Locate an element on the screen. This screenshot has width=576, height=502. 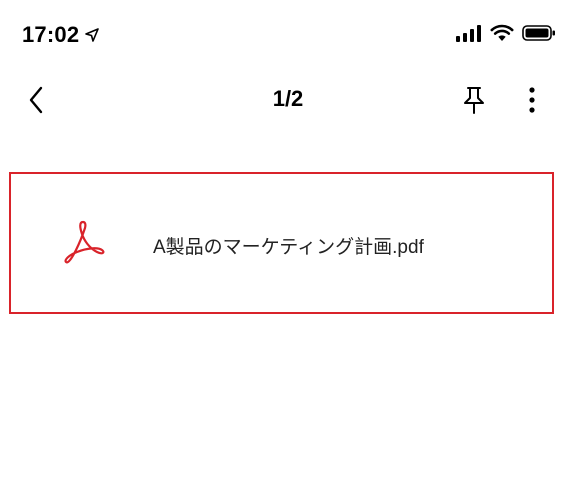
pin-button is located at coordinates (474, 102).